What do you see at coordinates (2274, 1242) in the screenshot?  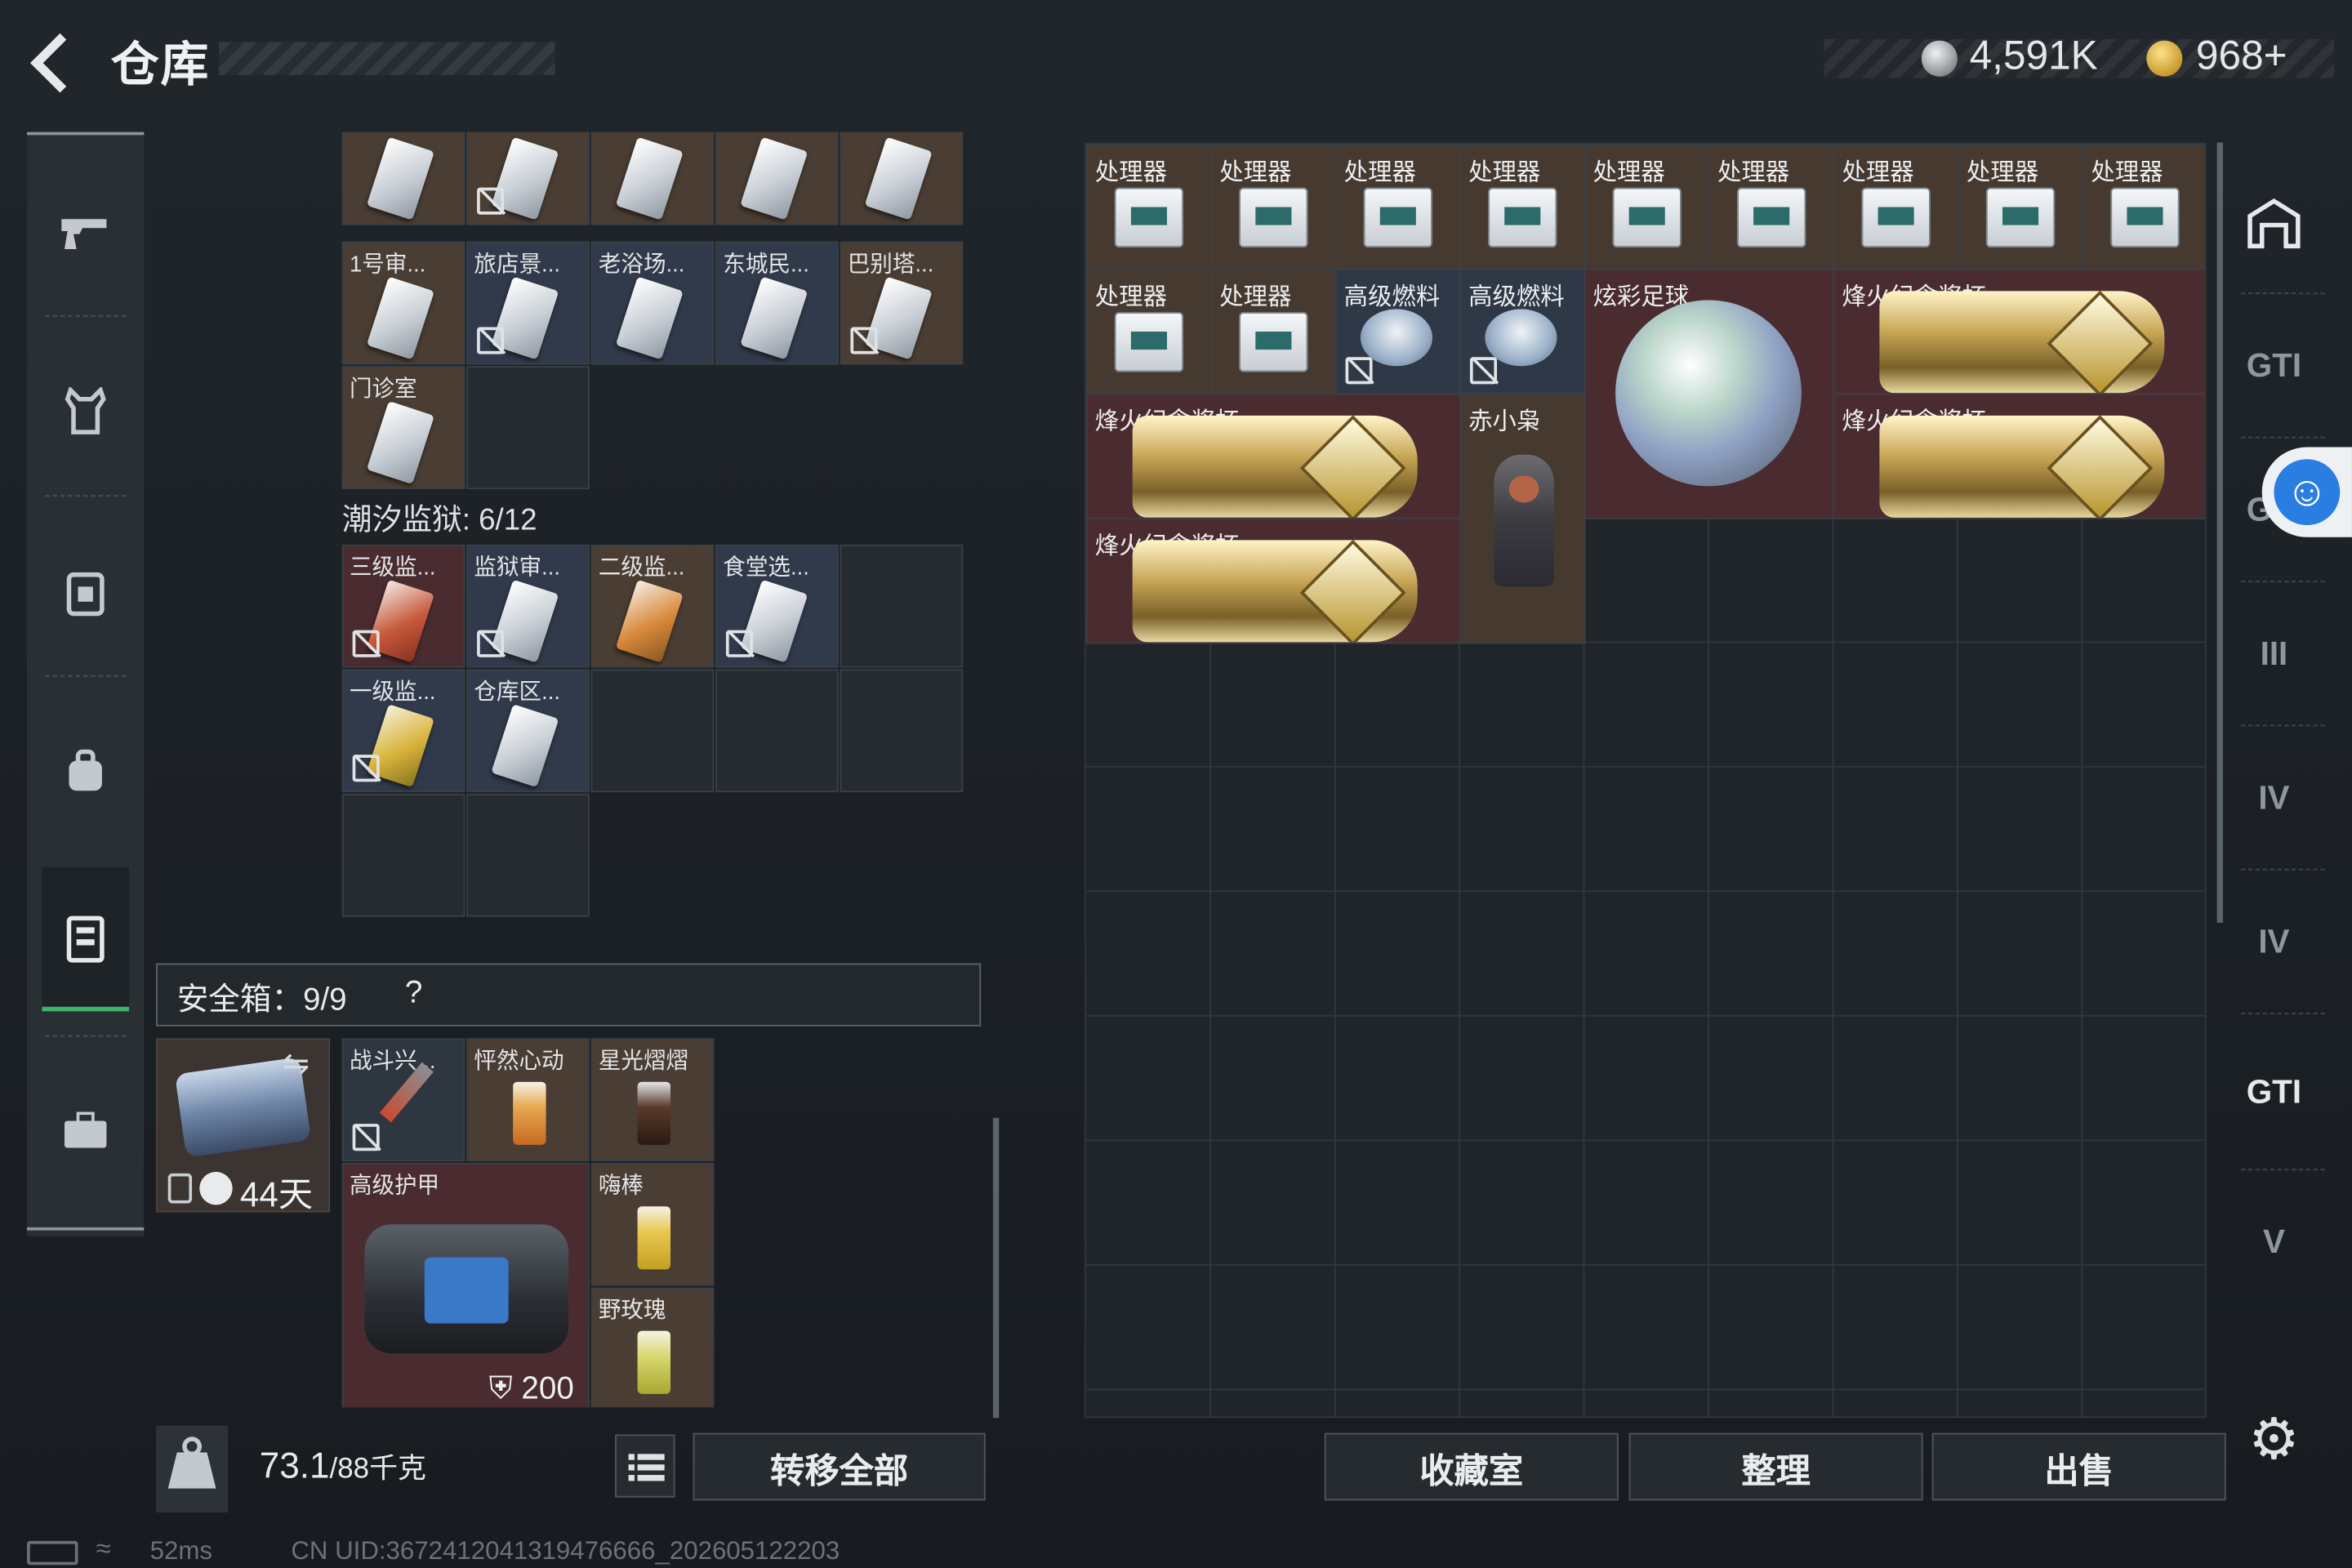 I see `stash-page-icon: V` at bounding box center [2274, 1242].